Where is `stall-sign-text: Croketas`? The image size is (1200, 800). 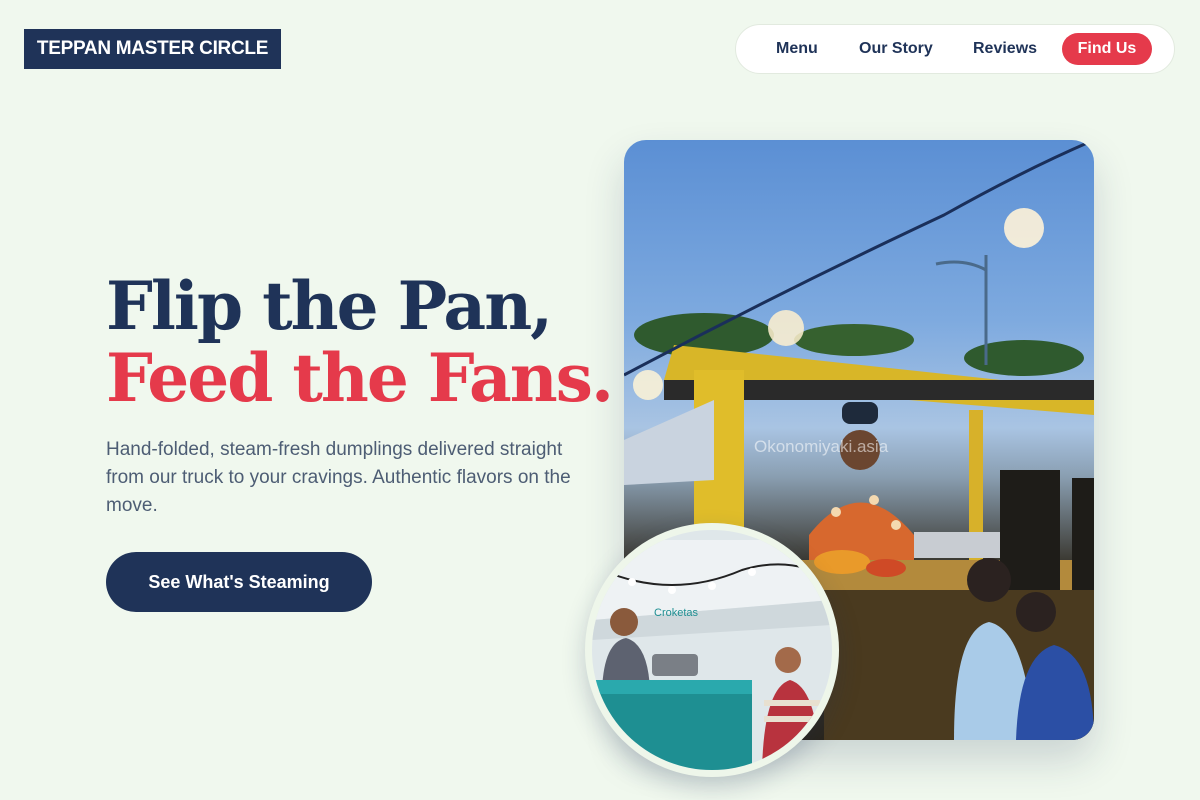
stall-sign-text: Croketas is located at coordinates (676, 613).